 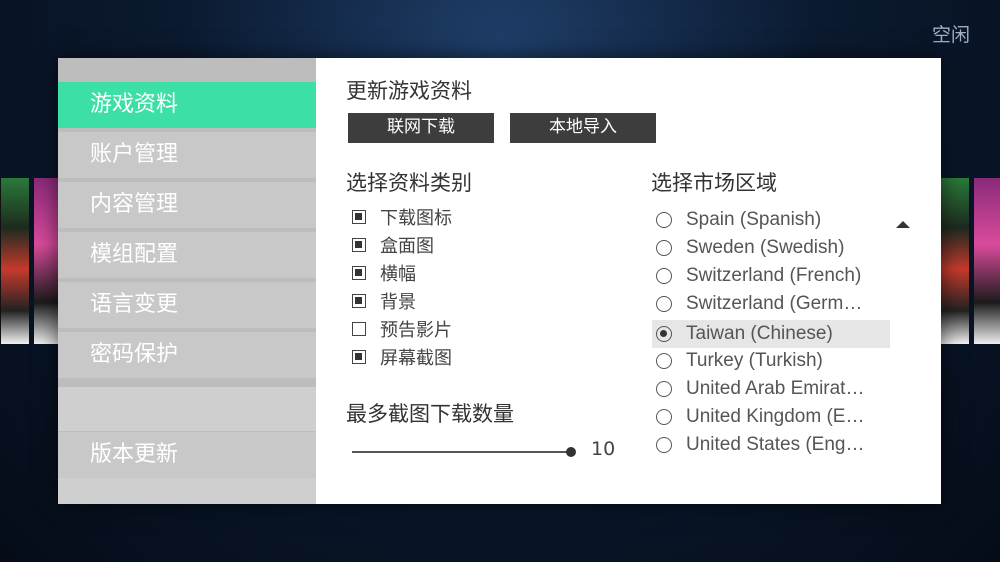 I want to click on category-screenshots: 屏幕截图, so click(x=402, y=357).